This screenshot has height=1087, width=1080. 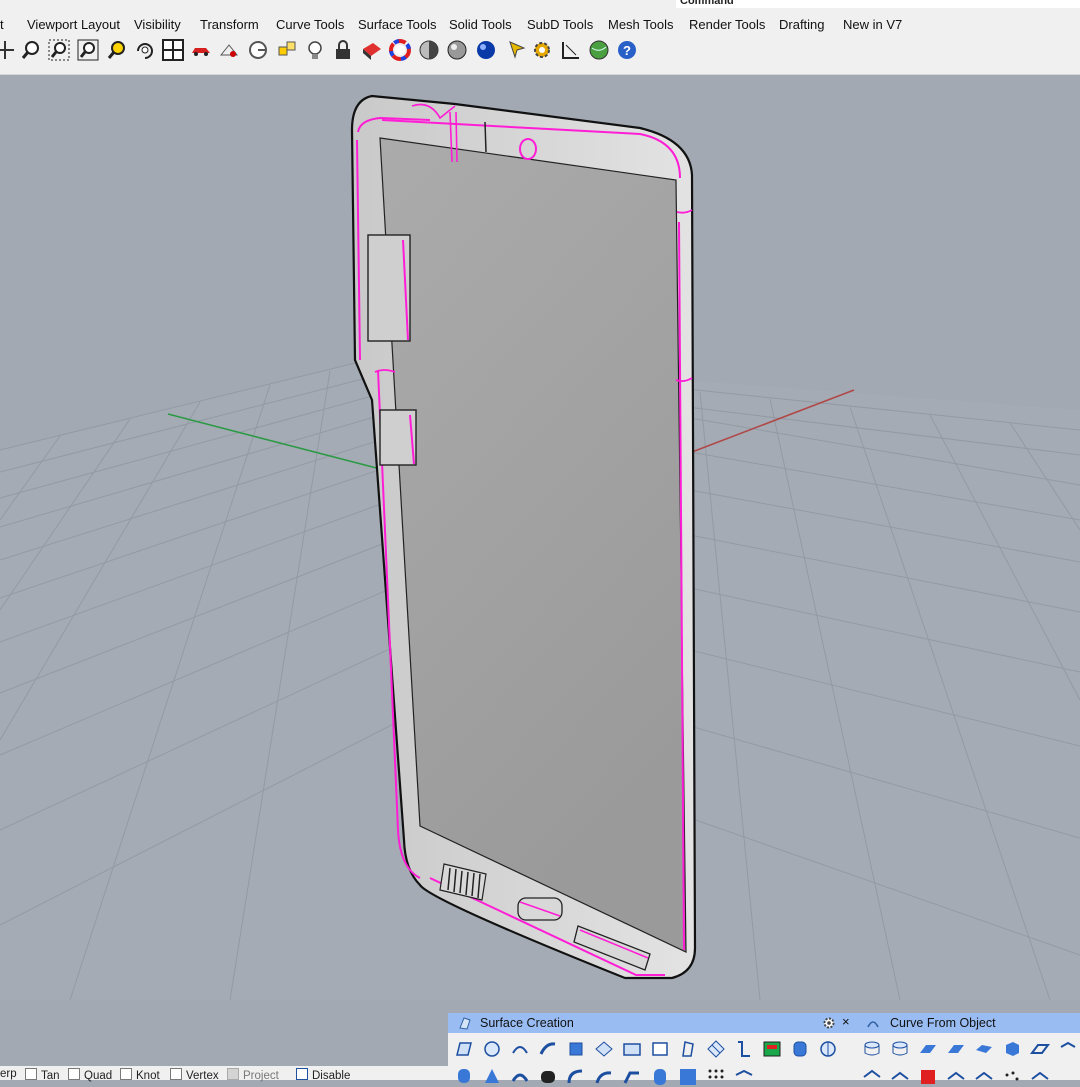 I want to click on tab-layout: t, so click(x=2, y=21).